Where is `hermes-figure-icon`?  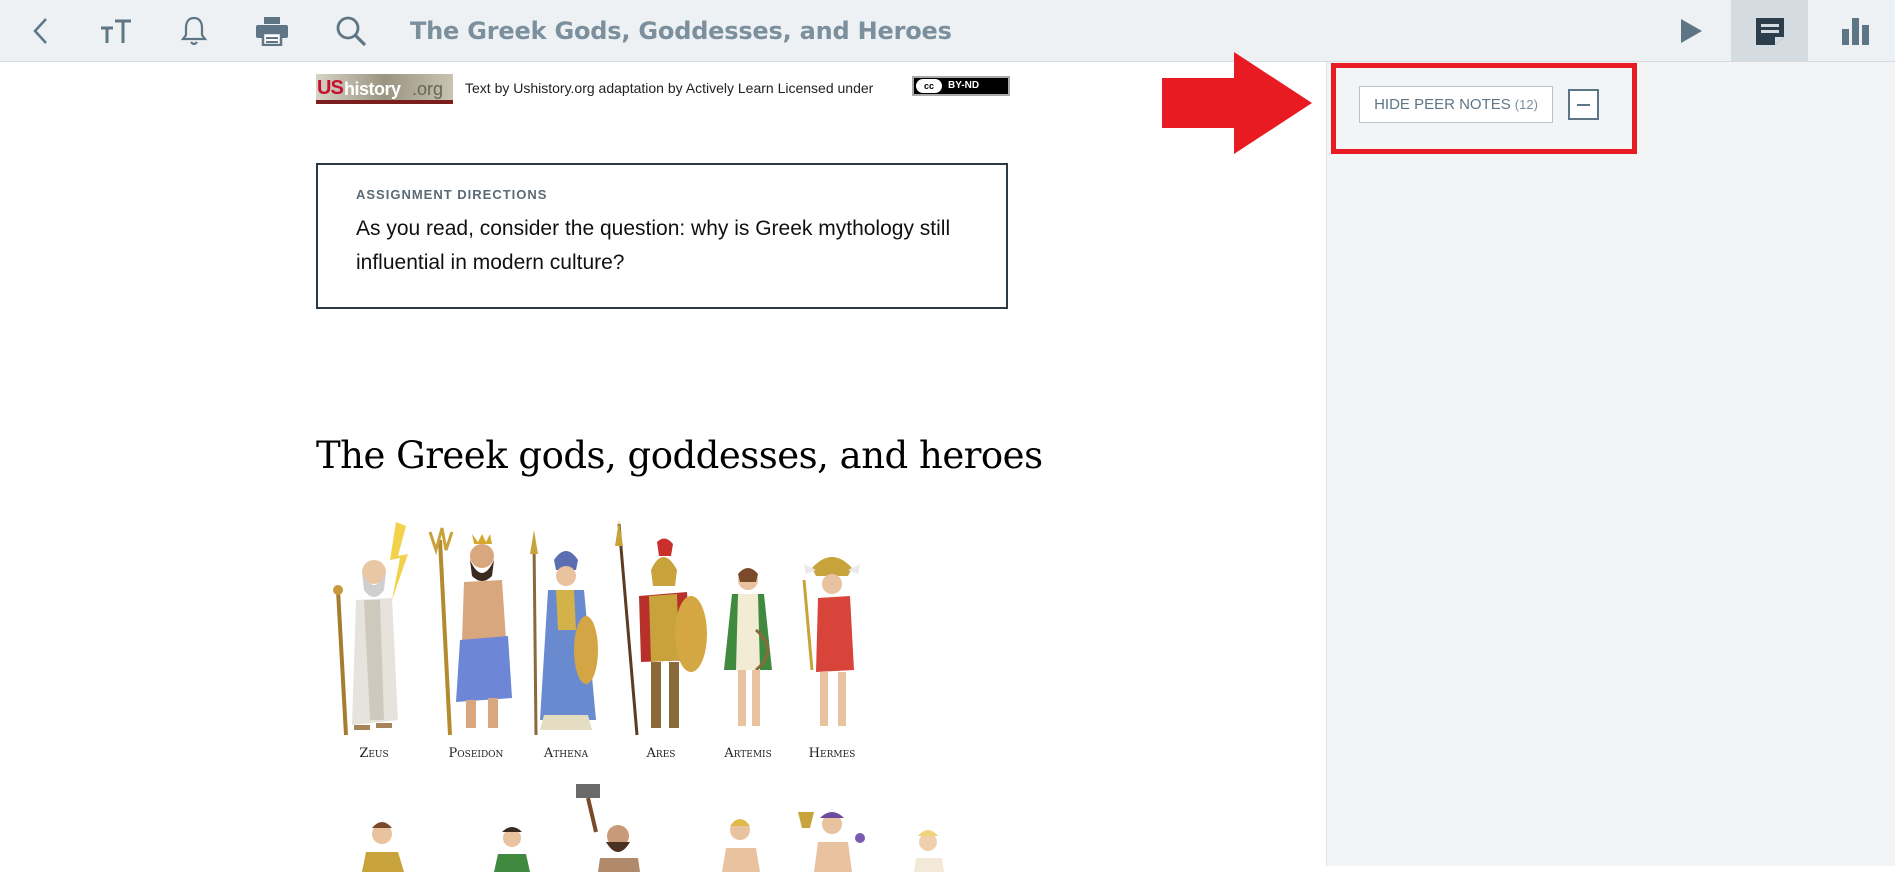
hermes-figure-icon is located at coordinates (831, 641).